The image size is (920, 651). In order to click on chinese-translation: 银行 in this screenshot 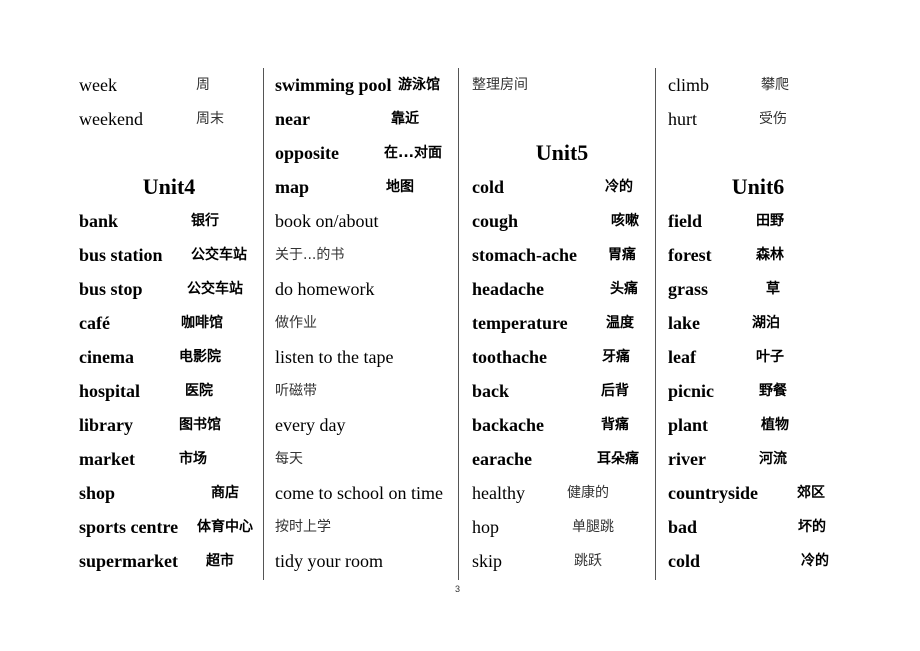, I will do `click(205, 221)`.